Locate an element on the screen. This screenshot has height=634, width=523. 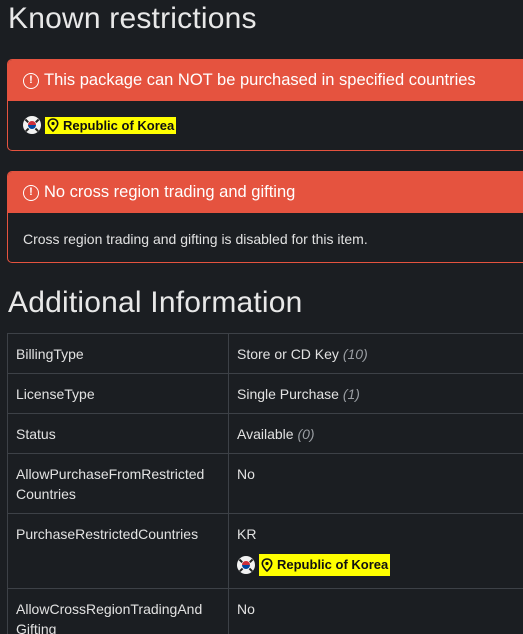
table-row: Status Available (0) is located at coordinates (265, 433).